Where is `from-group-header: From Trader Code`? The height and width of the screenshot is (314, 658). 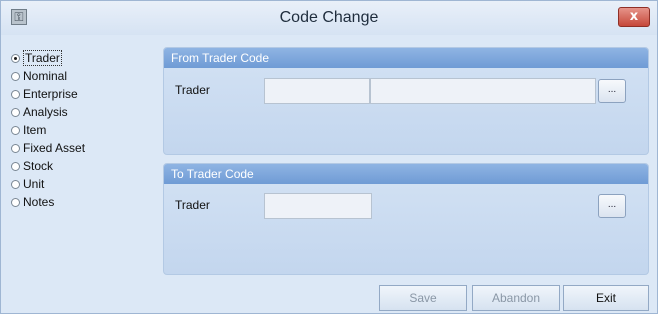
from-group-header: From Trader Code is located at coordinates (406, 58).